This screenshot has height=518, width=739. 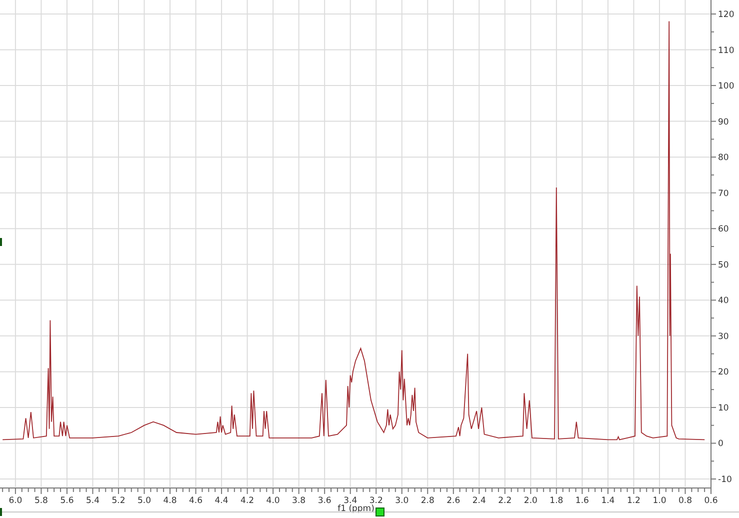 What do you see at coordinates (427, 501) in the screenshot?
I see `x-tick-label: 2.8` at bounding box center [427, 501].